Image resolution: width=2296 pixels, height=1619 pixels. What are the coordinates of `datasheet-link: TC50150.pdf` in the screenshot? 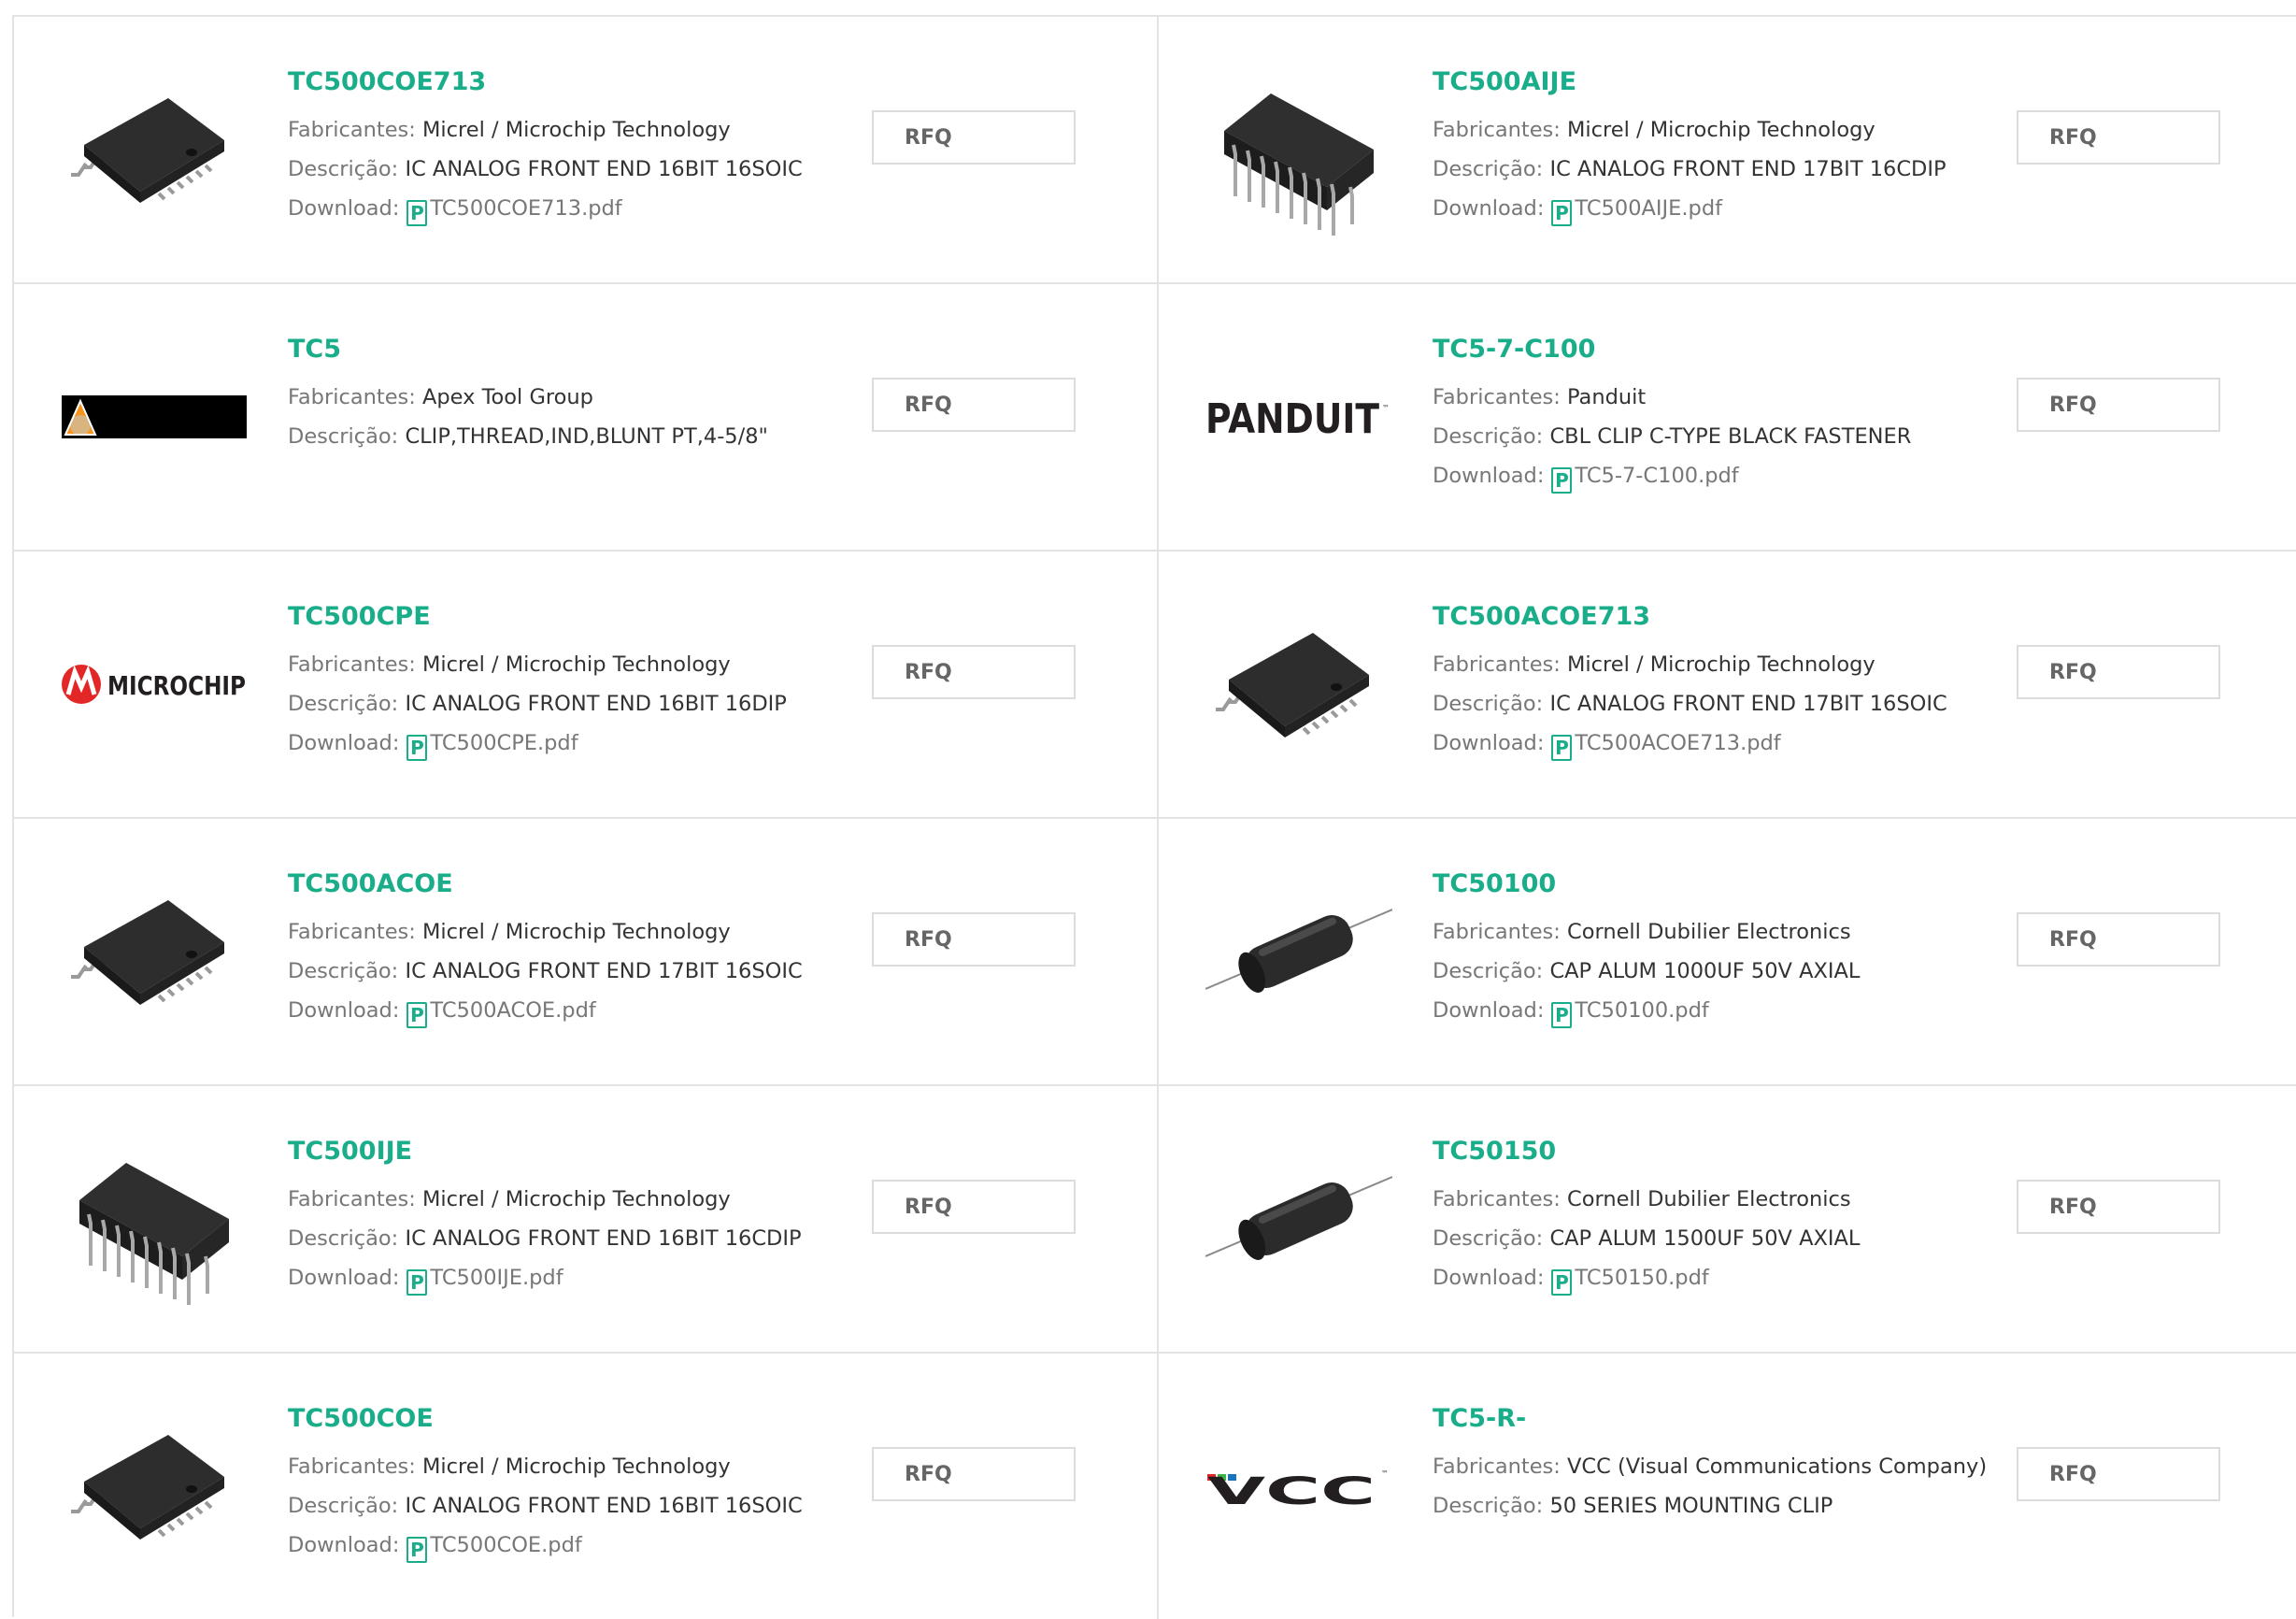 It's located at (1641, 1278).